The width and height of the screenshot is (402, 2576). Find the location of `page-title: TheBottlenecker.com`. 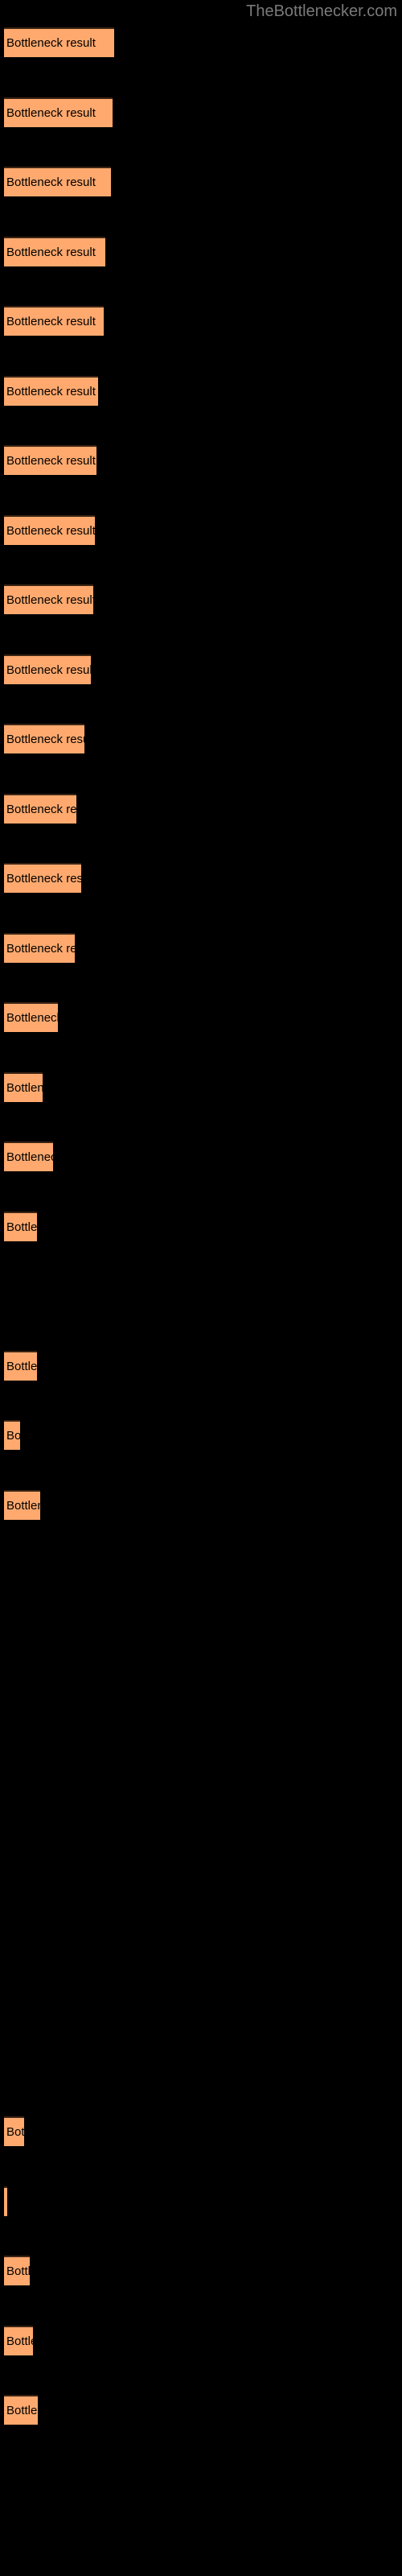

page-title: TheBottlenecker.com is located at coordinates (321, 11).